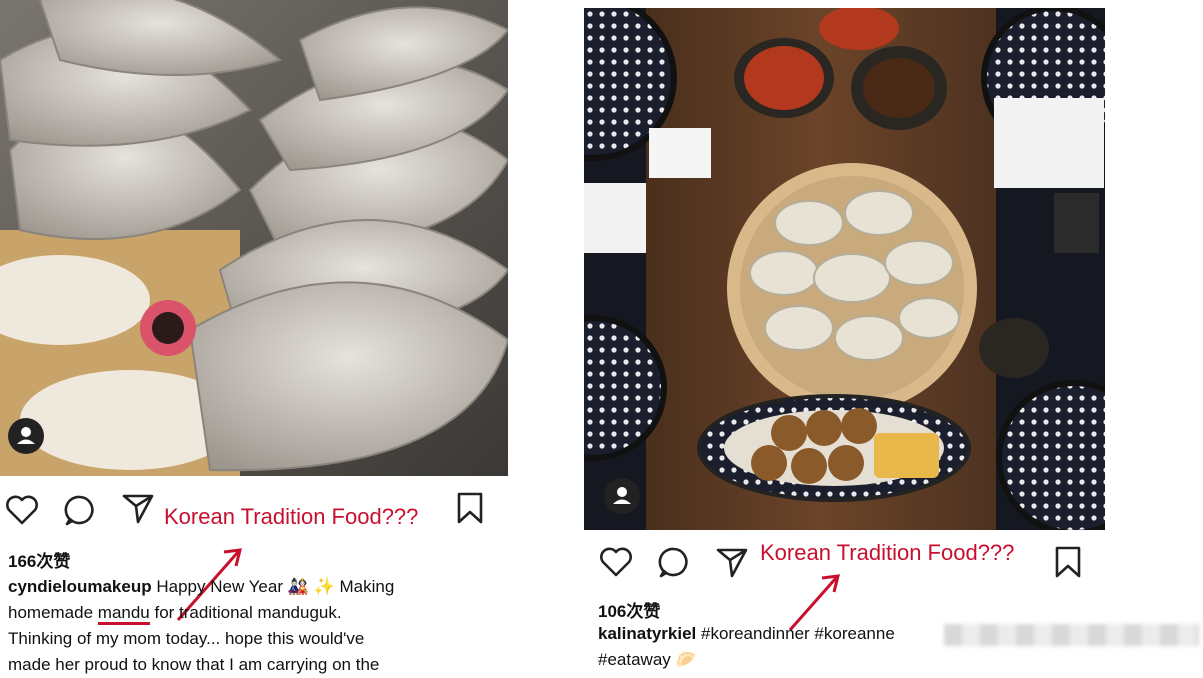 The width and height of the screenshot is (1203, 678). Describe the element at coordinates (53, 612) in the screenshot. I see `caption-text: homemade` at that location.